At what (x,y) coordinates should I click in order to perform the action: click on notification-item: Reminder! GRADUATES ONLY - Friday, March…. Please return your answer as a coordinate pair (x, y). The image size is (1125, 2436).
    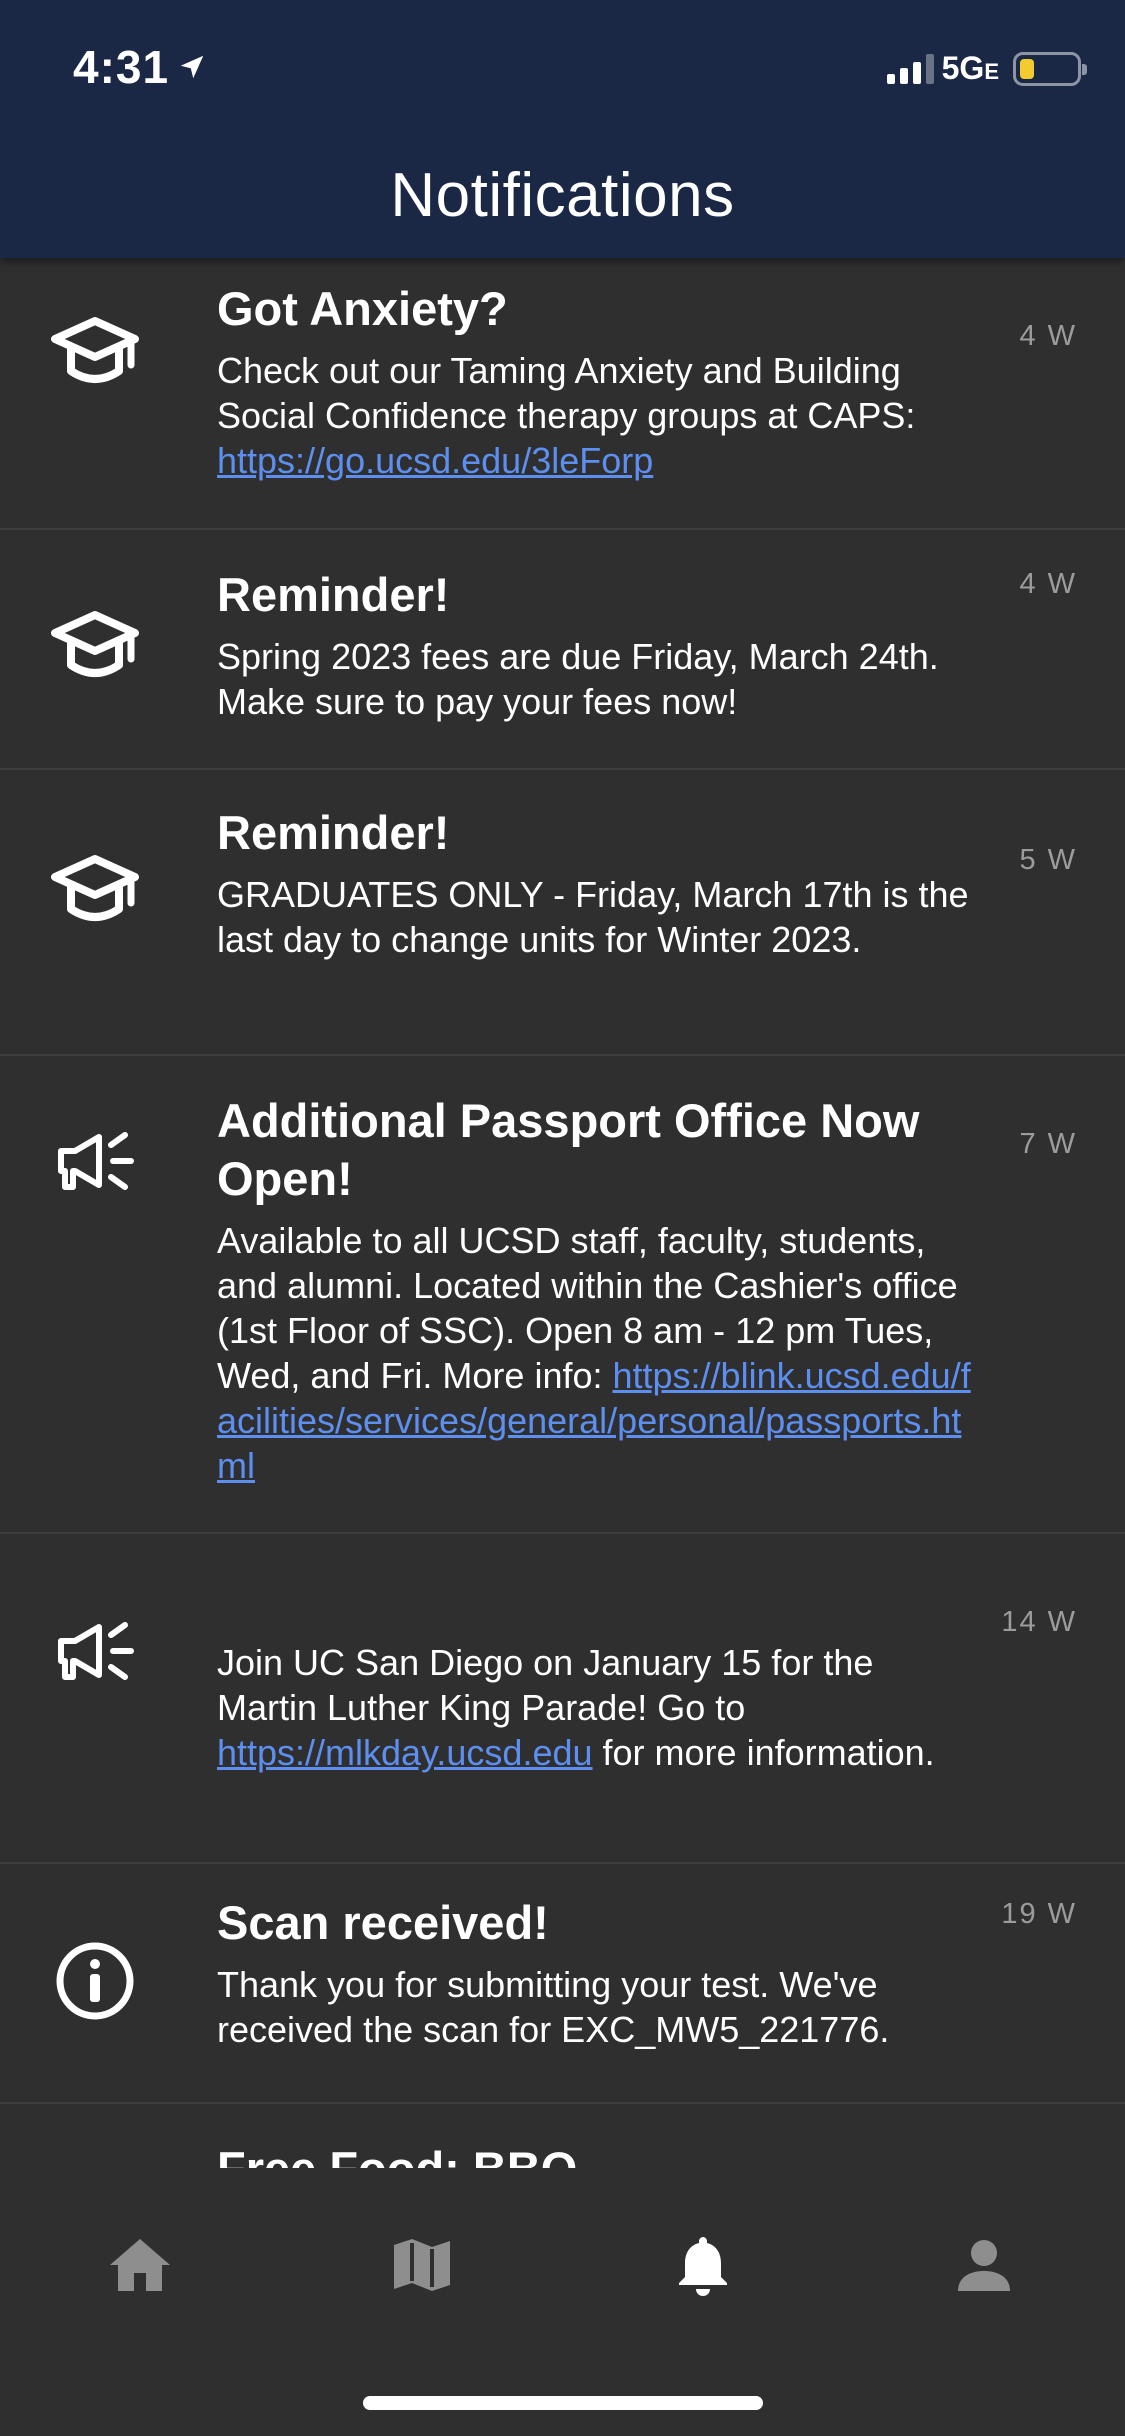
    Looking at the image, I should click on (562, 913).